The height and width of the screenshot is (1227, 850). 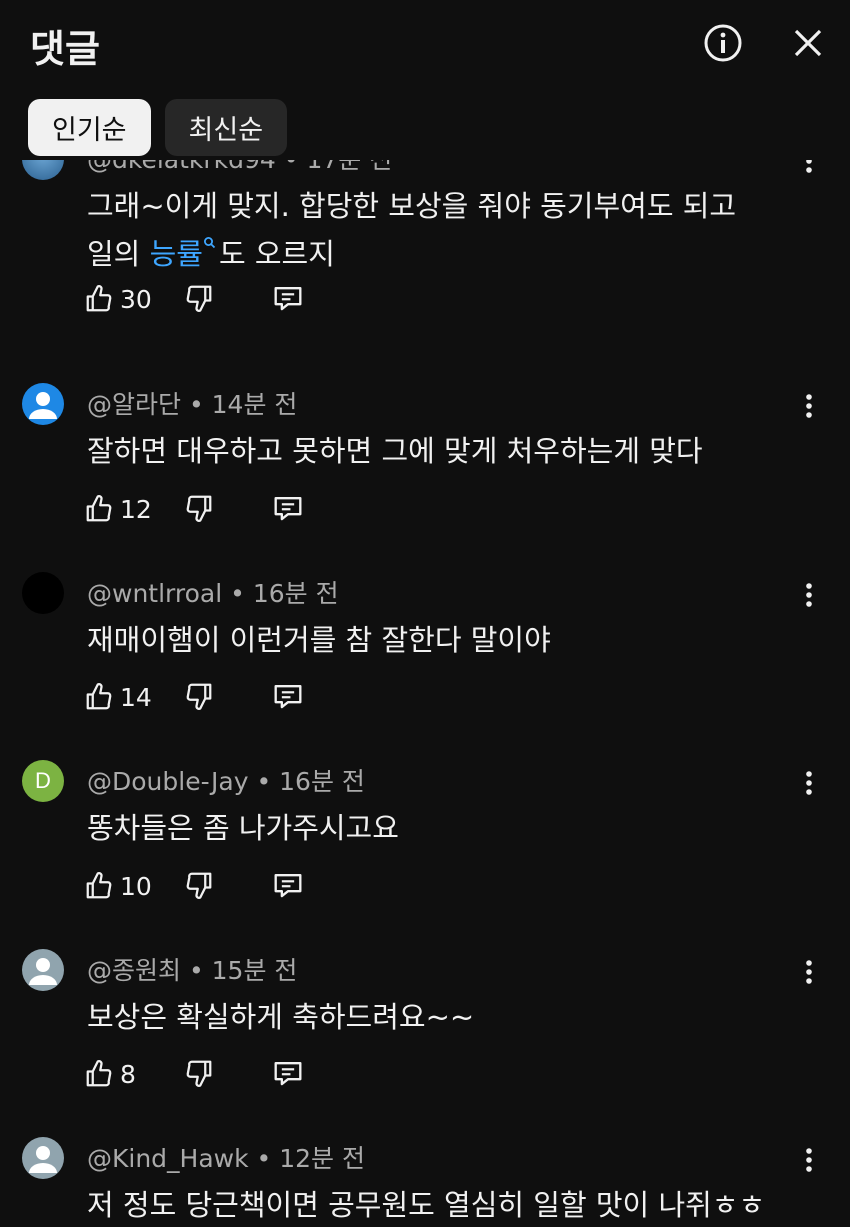 What do you see at coordinates (181, 167) in the screenshot?
I see `comment-author: @dkelatkrkd94` at bounding box center [181, 167].